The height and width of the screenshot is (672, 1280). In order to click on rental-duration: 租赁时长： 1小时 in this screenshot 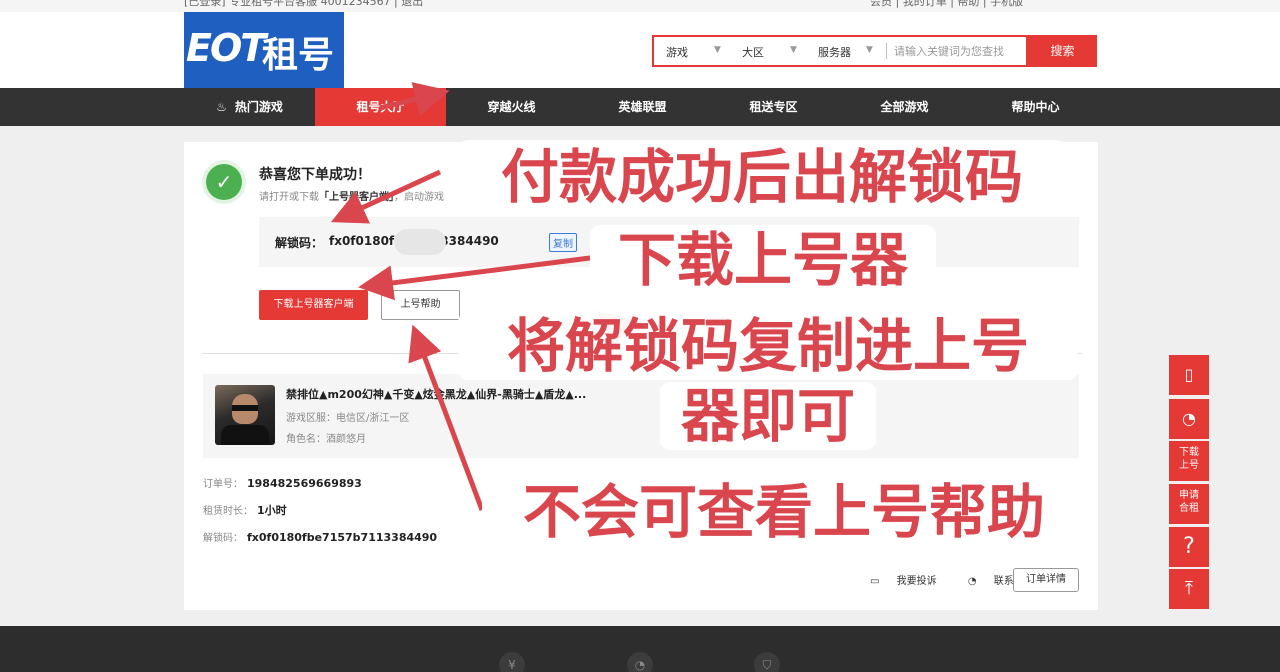, I will do `click(245, 510)`.